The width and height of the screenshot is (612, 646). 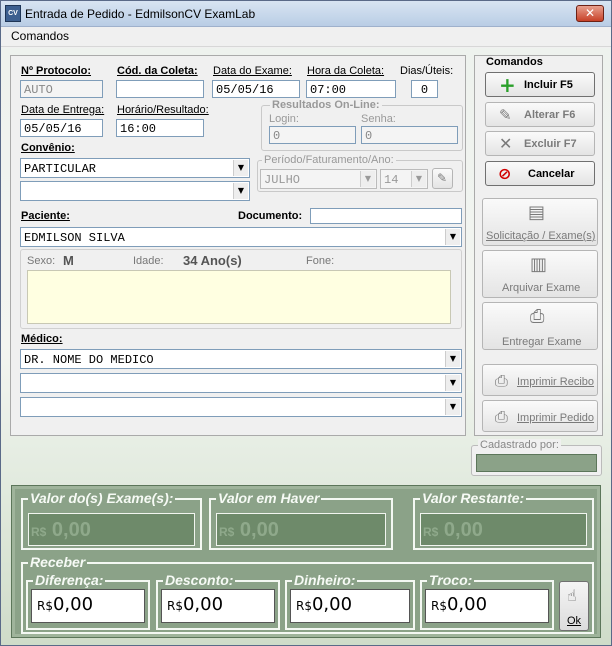 I want to click on convenio-select-2: ▼, so click(x=135, y=191).